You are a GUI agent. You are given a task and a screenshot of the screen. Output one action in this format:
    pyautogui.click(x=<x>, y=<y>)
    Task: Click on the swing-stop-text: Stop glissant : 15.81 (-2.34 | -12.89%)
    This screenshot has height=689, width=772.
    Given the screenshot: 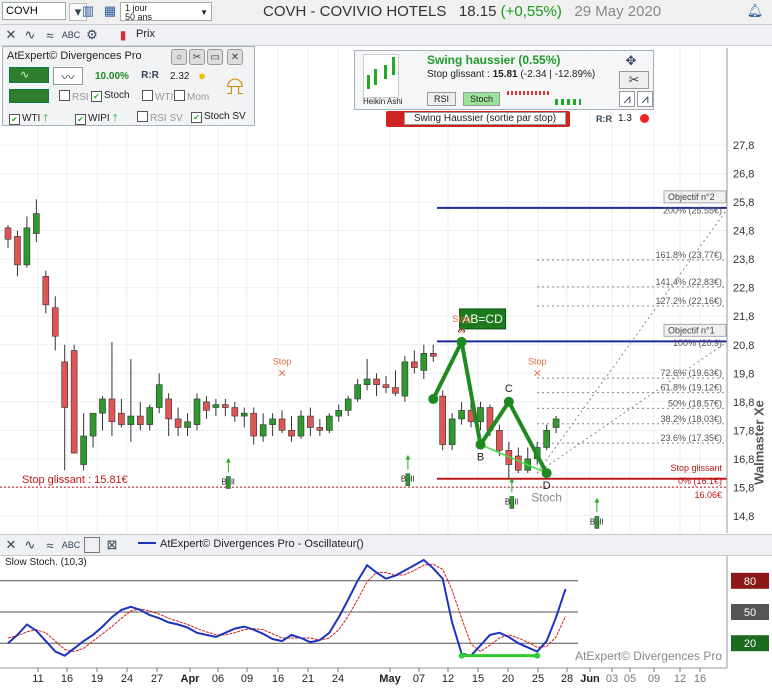 What is the action you would take?
    pyautogui.click(x=511, y=74)
    